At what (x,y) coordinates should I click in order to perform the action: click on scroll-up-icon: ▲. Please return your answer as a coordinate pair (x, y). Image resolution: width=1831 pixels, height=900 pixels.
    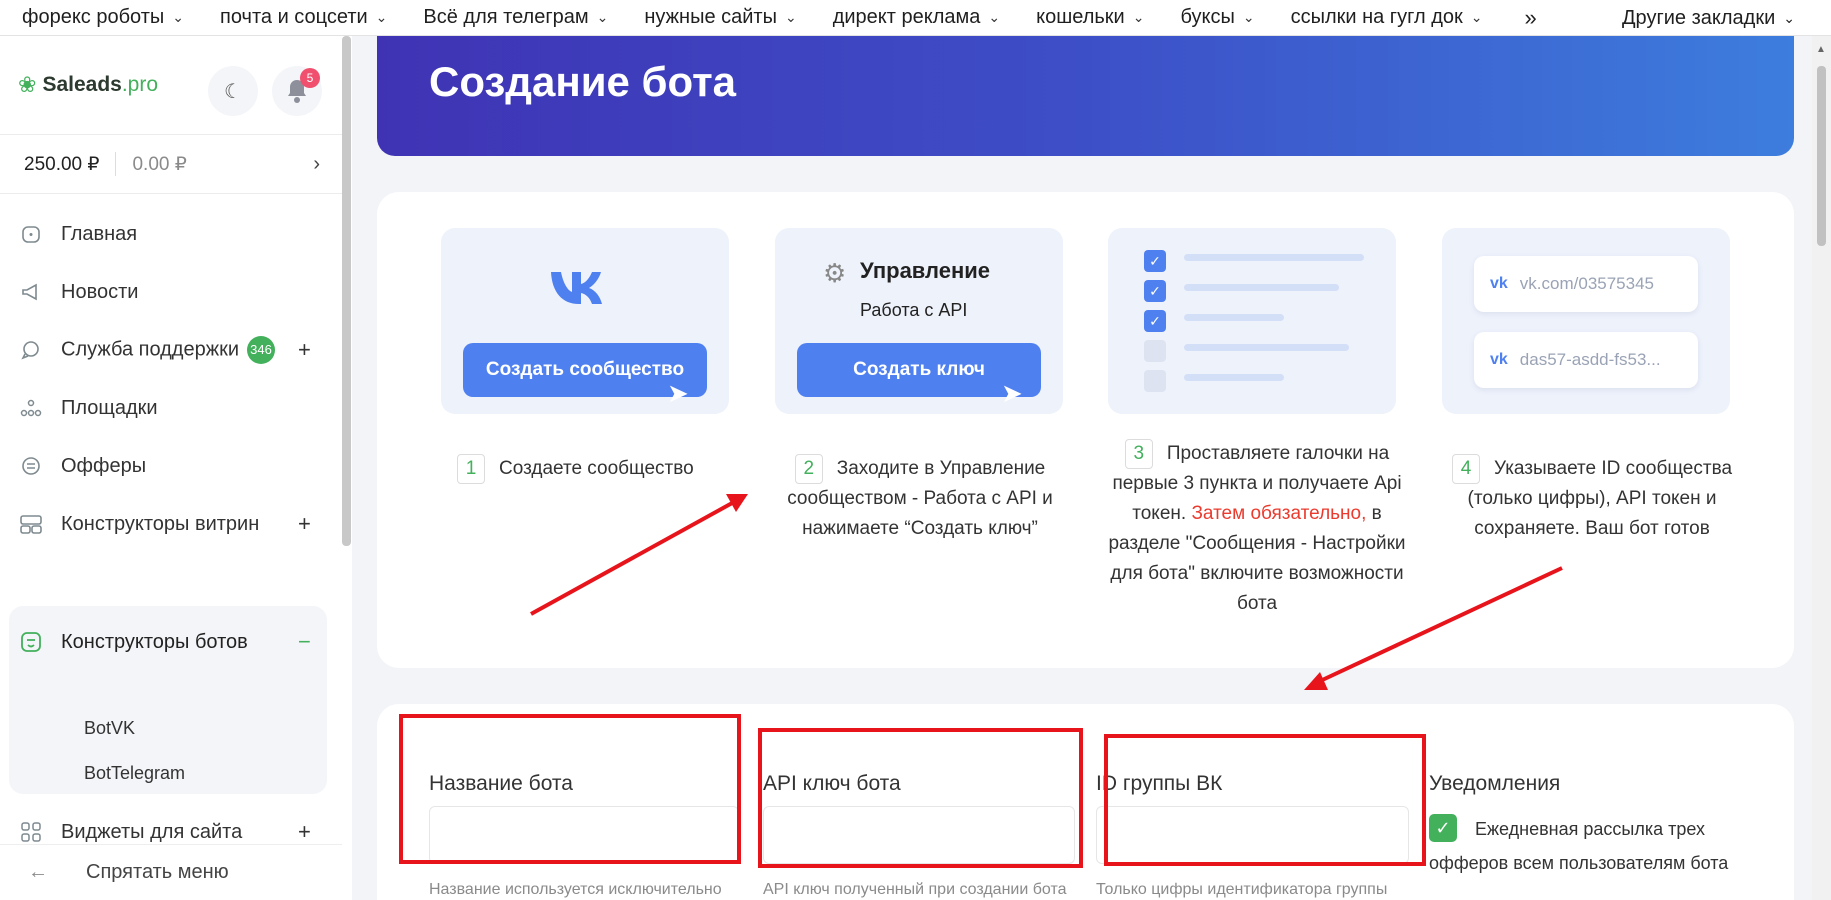
    Looking at the image, I should click on (1821, 49).